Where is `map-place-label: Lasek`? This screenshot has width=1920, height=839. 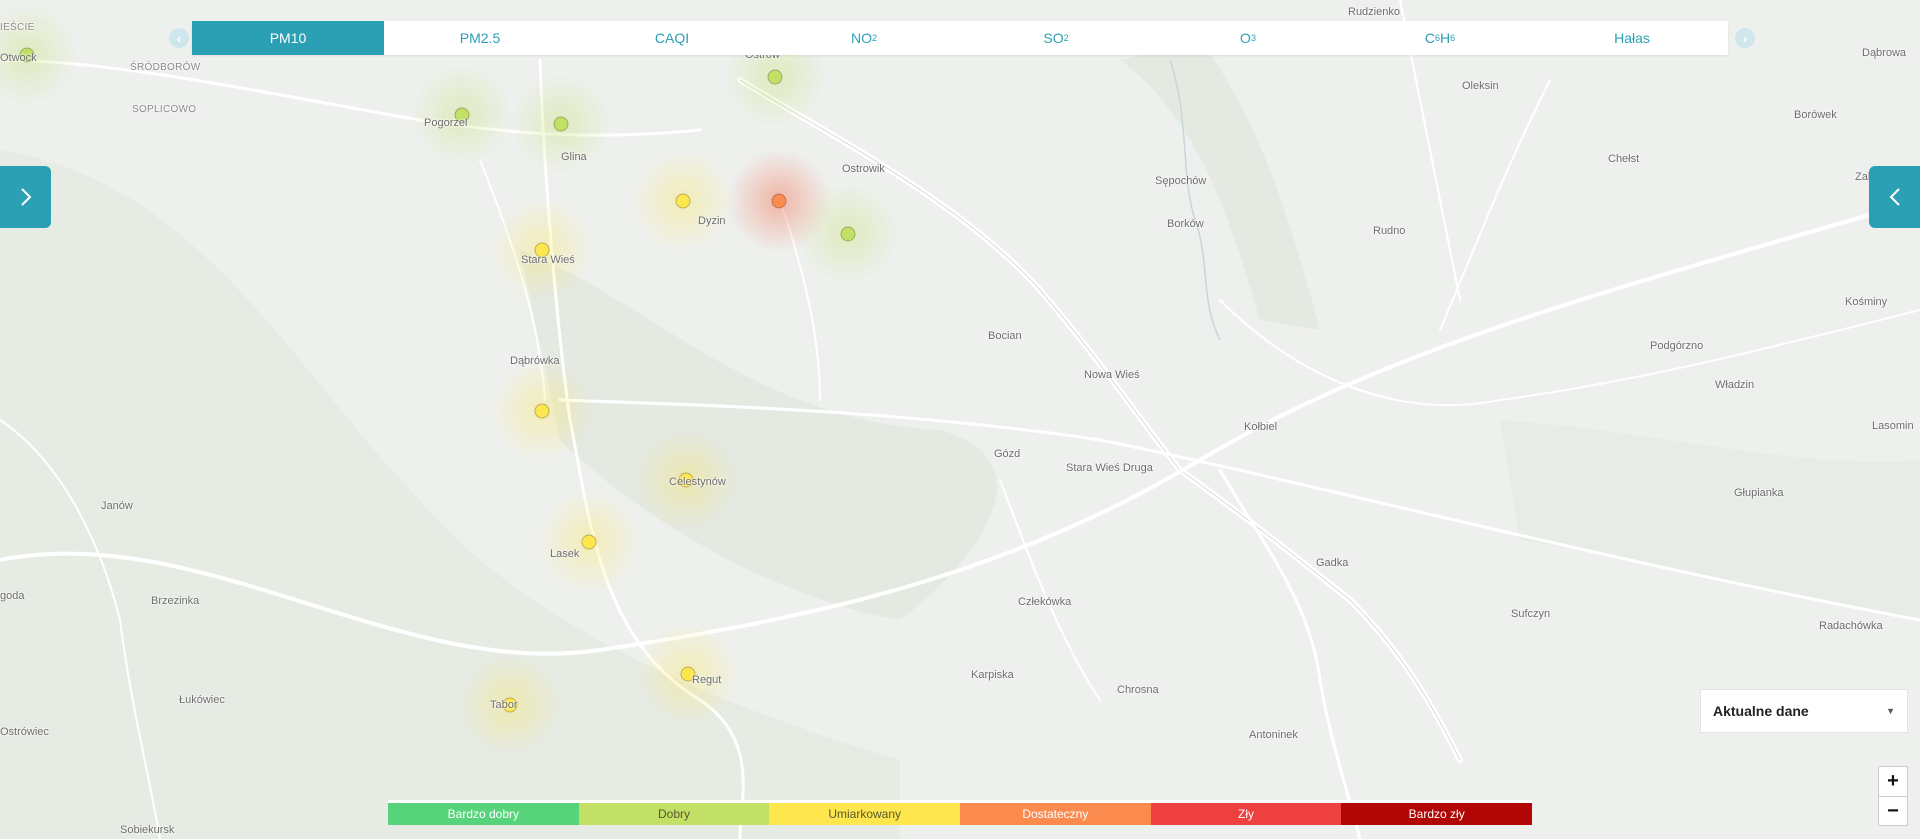 map-place-label: Lasek is located at coordinates (565, 554).